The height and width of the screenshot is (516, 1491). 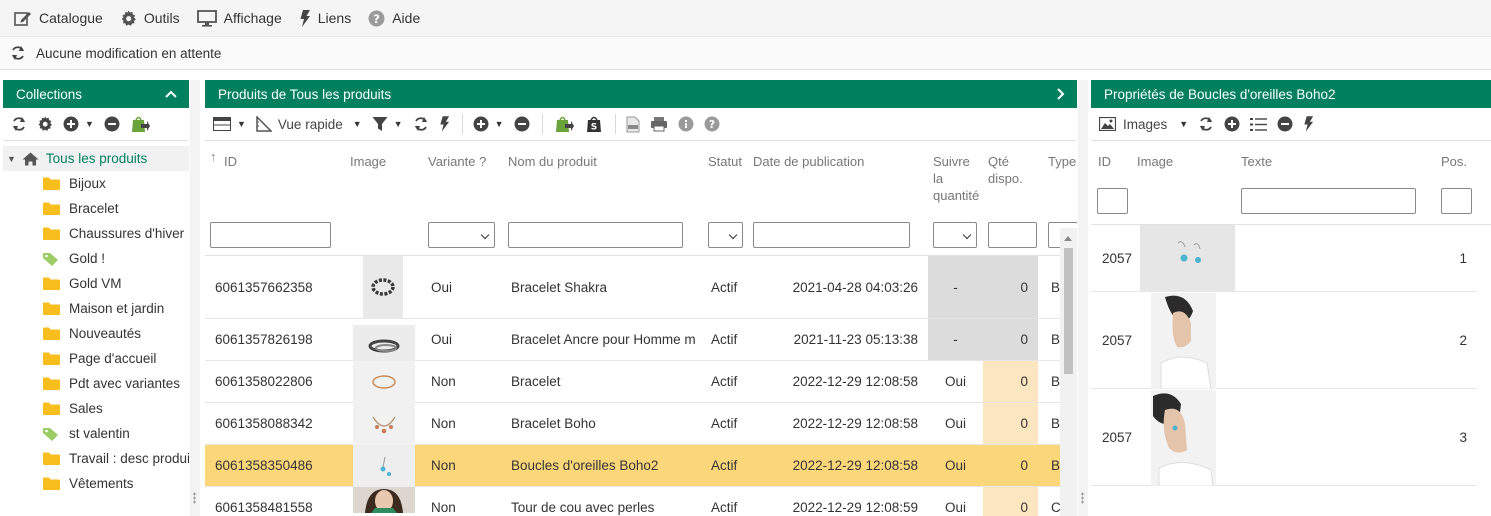 I want to click on col-image: Image, so click(x=368, y=161).